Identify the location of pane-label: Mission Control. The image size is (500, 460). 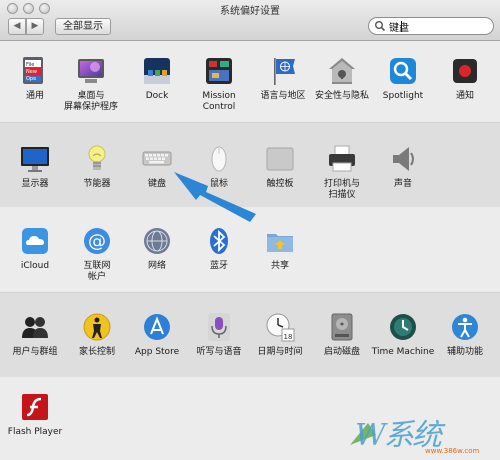
(219, 101).